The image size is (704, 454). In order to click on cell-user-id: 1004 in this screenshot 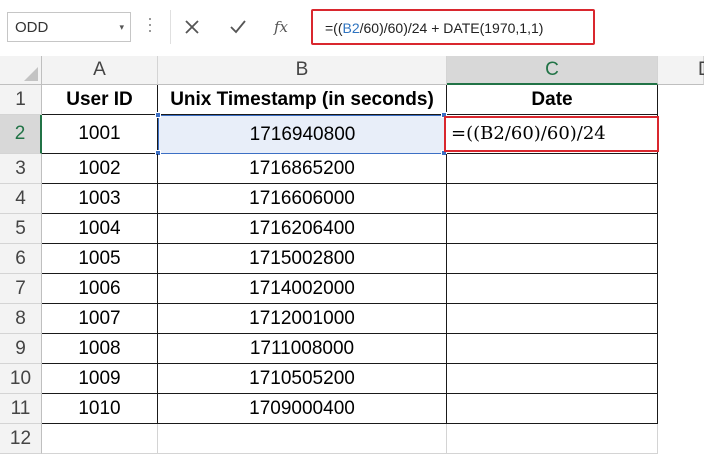, I will do `click(100, 229)`.